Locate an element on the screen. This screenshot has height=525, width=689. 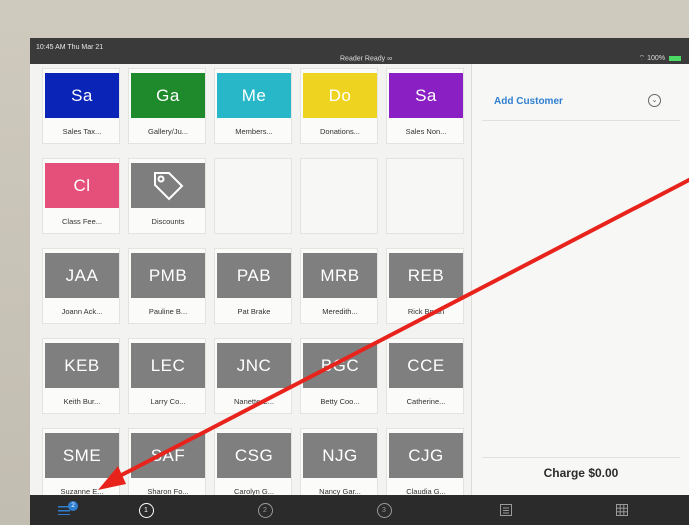
item-abbreviation: Do is located at coordinates (340, 95).